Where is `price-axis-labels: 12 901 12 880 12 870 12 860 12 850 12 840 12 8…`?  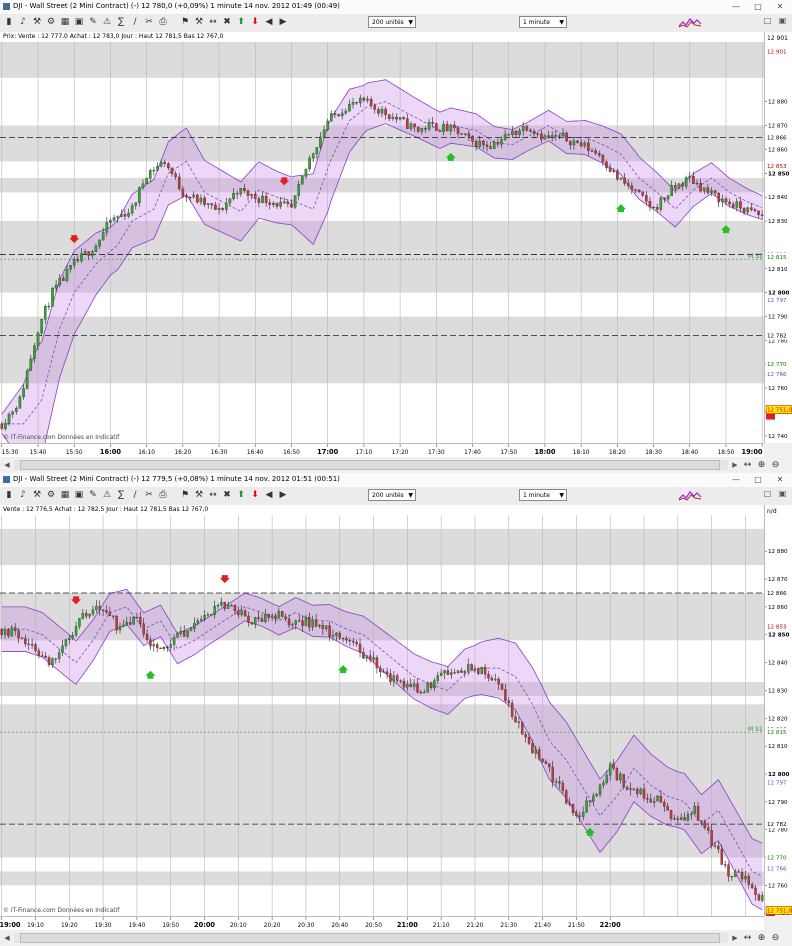 price-axis-labels: 12 901 12 880 12 870 12 860 12 850 12 840 12 8… is located at coordinates (778, 237).